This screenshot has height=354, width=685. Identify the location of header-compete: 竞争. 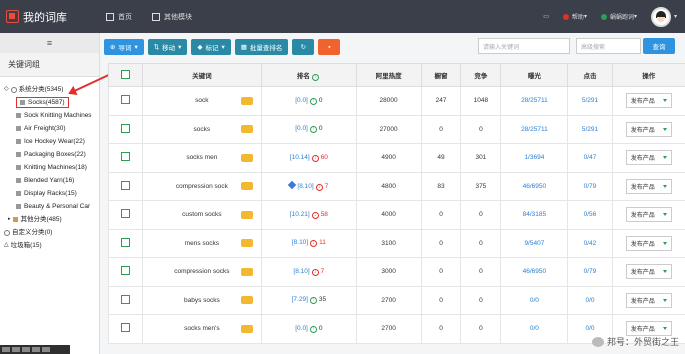
(481, 75).